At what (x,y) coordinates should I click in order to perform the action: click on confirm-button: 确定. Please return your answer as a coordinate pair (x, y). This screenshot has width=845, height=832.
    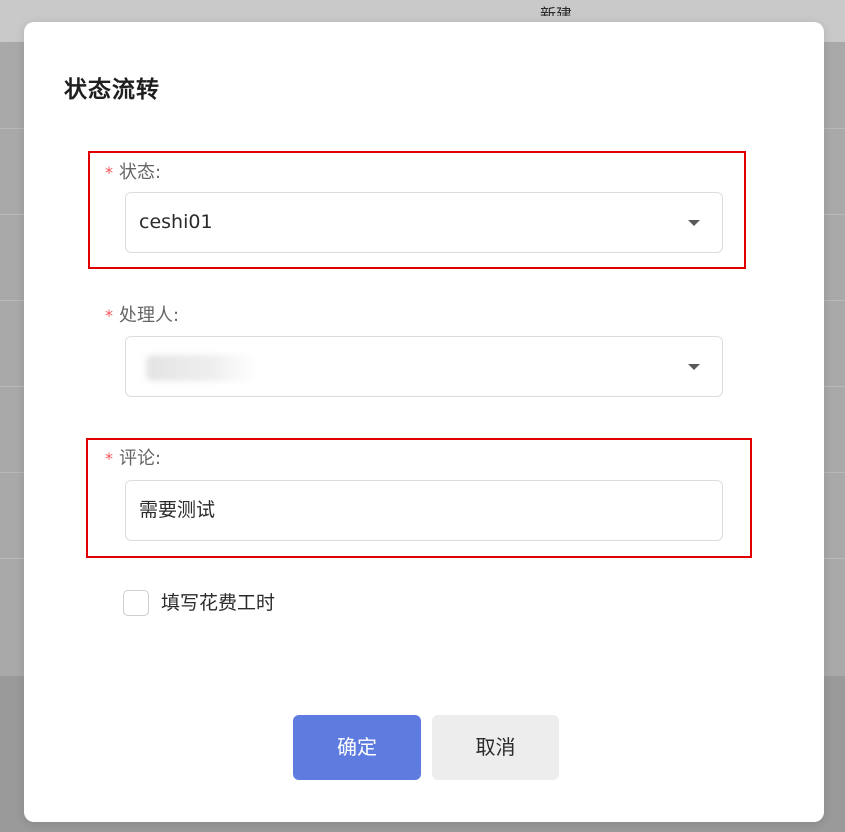
    Looking at the image, I should click on (357, 747).